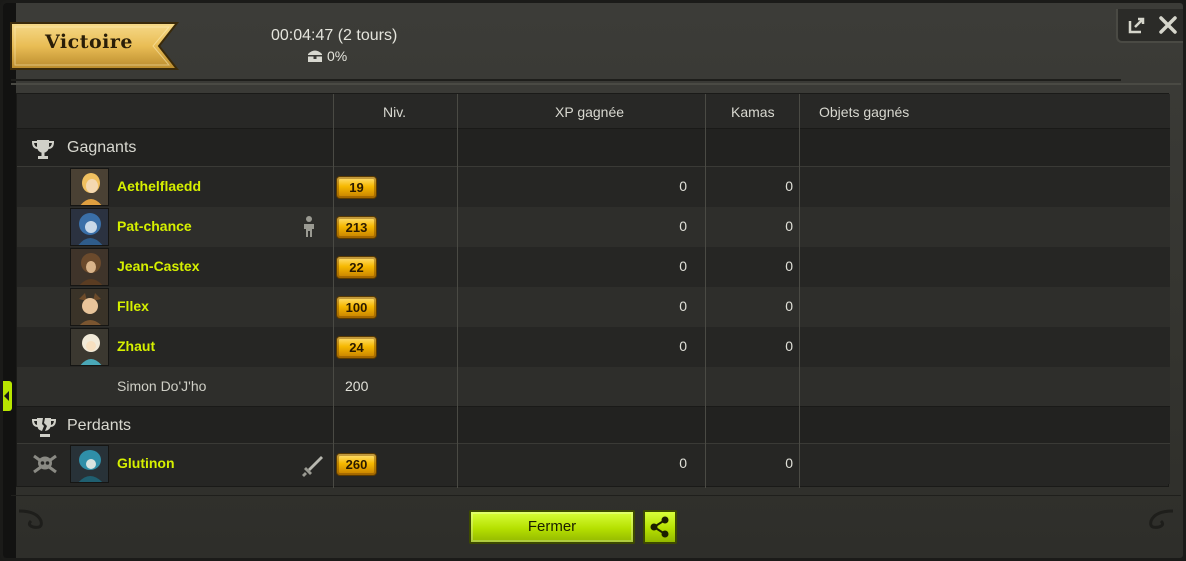 This screenshot has width=1186, height=561. I want to click on player-name: Zhaut, so click(136, 346).